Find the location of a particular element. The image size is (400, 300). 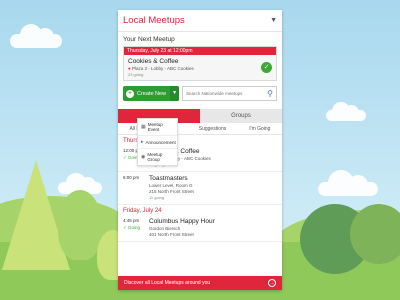

event-going-count: 11 going is located at coordinates (157, 197).